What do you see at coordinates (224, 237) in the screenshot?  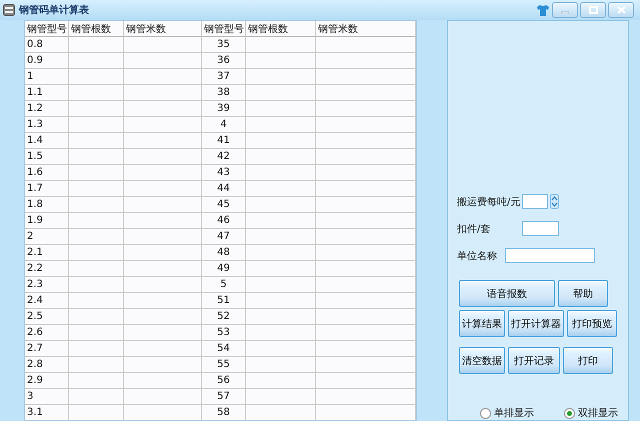 I see `table-cell: 47` at bounding box center [224, 237].